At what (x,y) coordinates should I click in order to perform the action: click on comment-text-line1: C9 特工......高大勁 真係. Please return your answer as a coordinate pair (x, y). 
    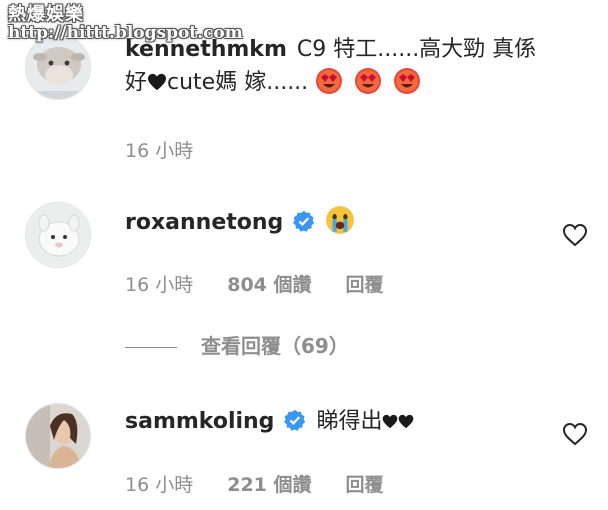
    Looking at the image, I should click on (416, 49).